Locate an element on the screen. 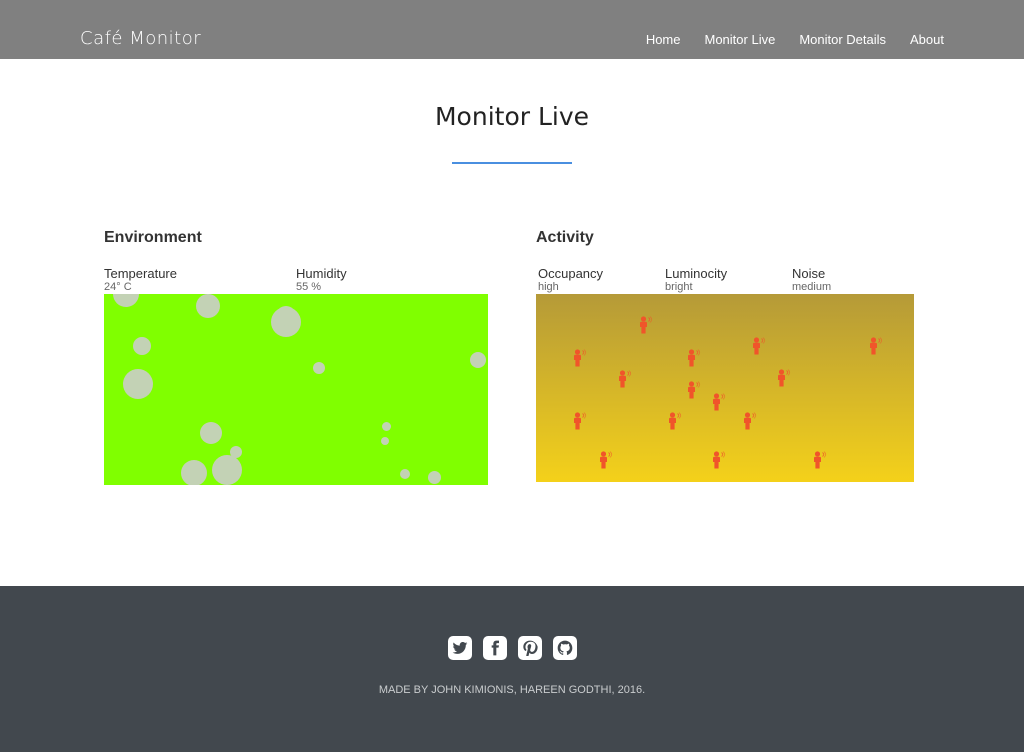  environment-title: Environment is located at coordinates (153, 237).